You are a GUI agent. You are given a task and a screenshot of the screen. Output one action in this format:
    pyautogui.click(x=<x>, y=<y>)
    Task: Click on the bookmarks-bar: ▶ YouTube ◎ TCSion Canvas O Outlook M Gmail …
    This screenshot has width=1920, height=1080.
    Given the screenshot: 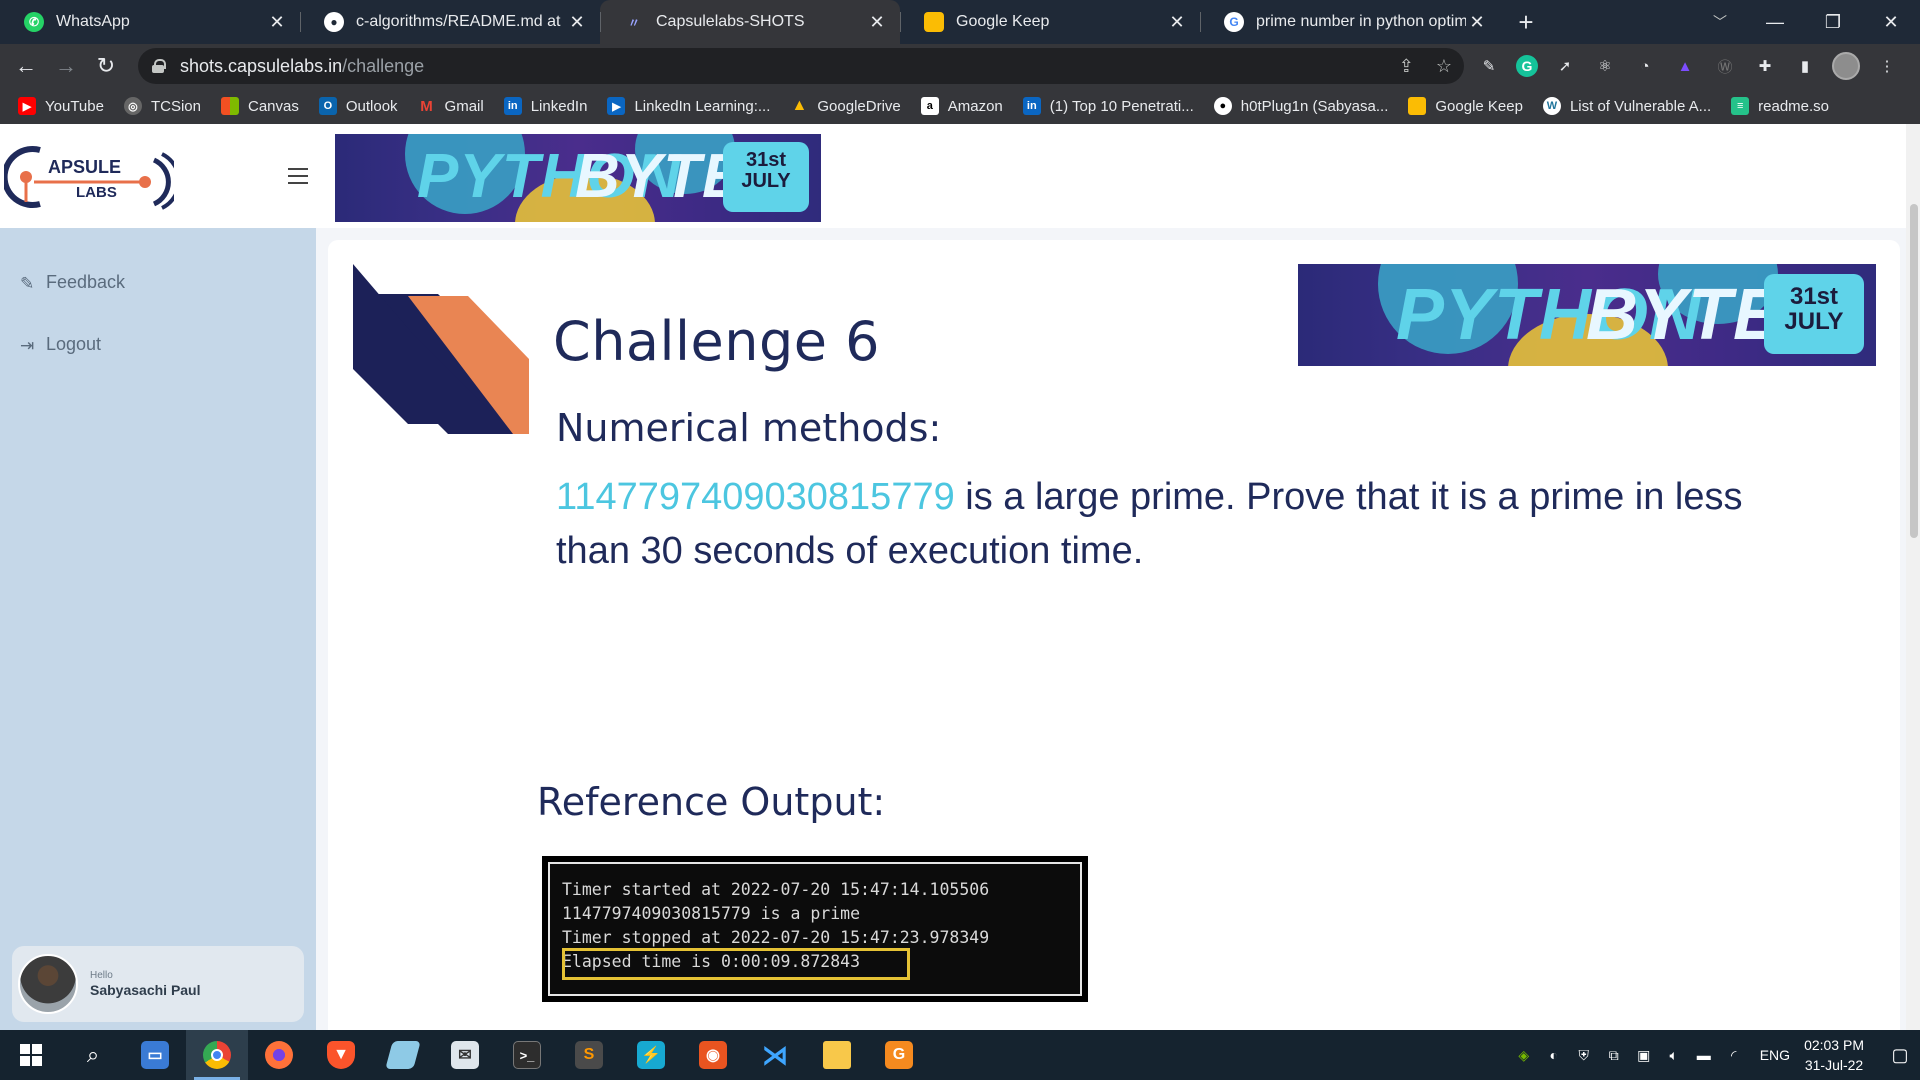 What is the action you would take?
    pyautogui.click(x=960, y=106)
    